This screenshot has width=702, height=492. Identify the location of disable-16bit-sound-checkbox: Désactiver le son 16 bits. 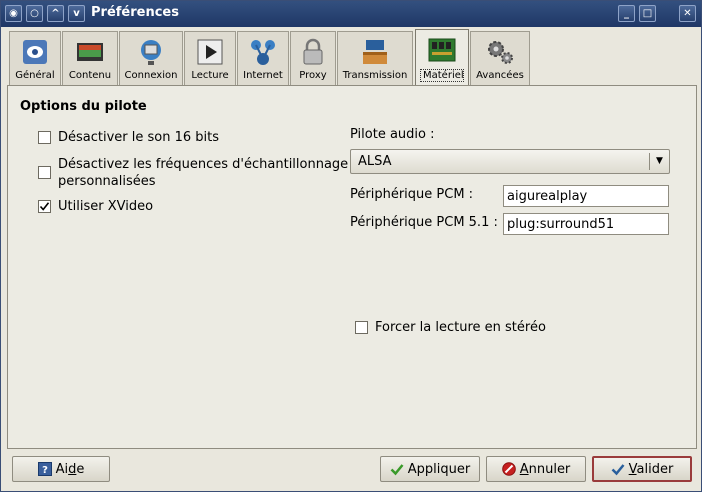
(128, 137).